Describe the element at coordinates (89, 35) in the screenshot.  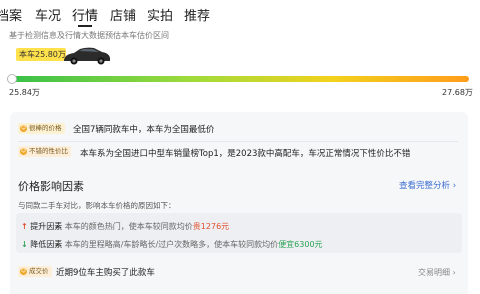
I see `valuation-hint: 基于检测信息及行情大数据预估本车估价区间` at that location.